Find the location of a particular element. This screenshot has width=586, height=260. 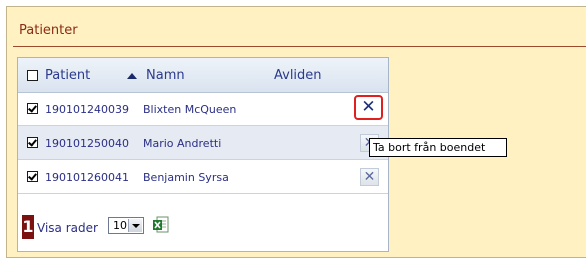

table-row: 190101260041 Benjamin Syrsa ✕ is located at coordinates (203, 177).